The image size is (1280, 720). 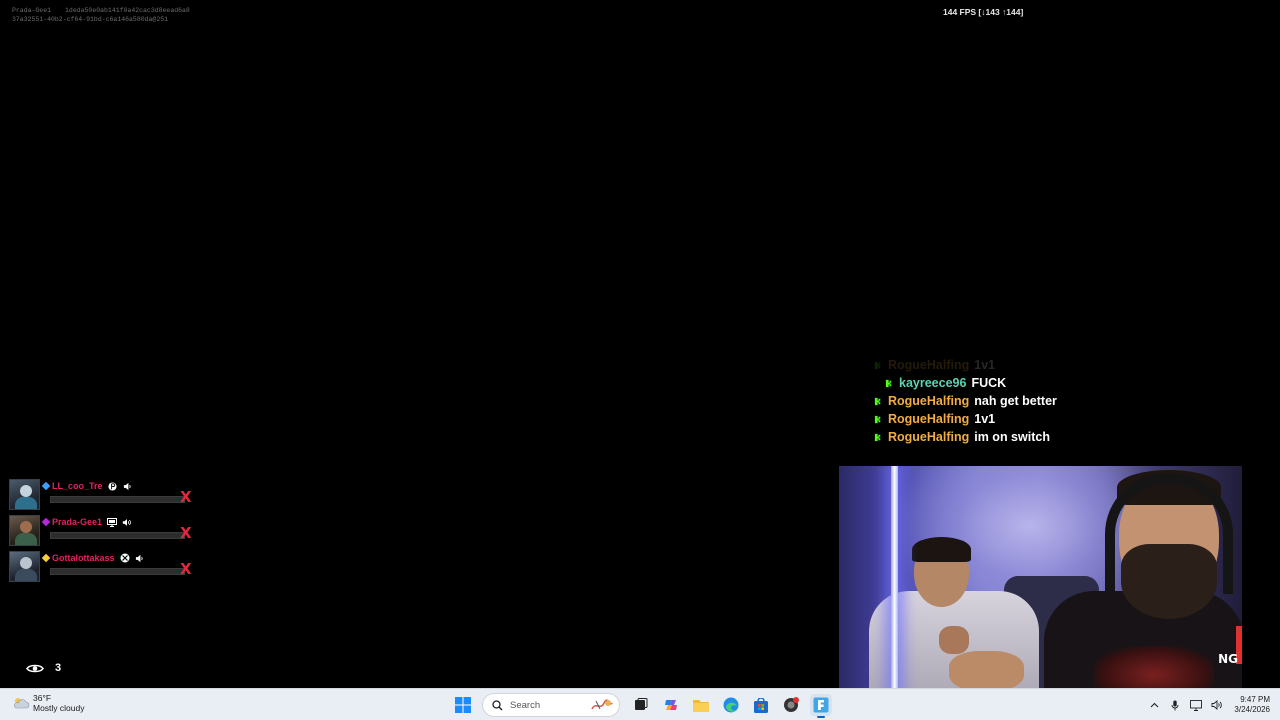 I want to click on clock-date: 3/24/2026, so click(x=1252, y=709).